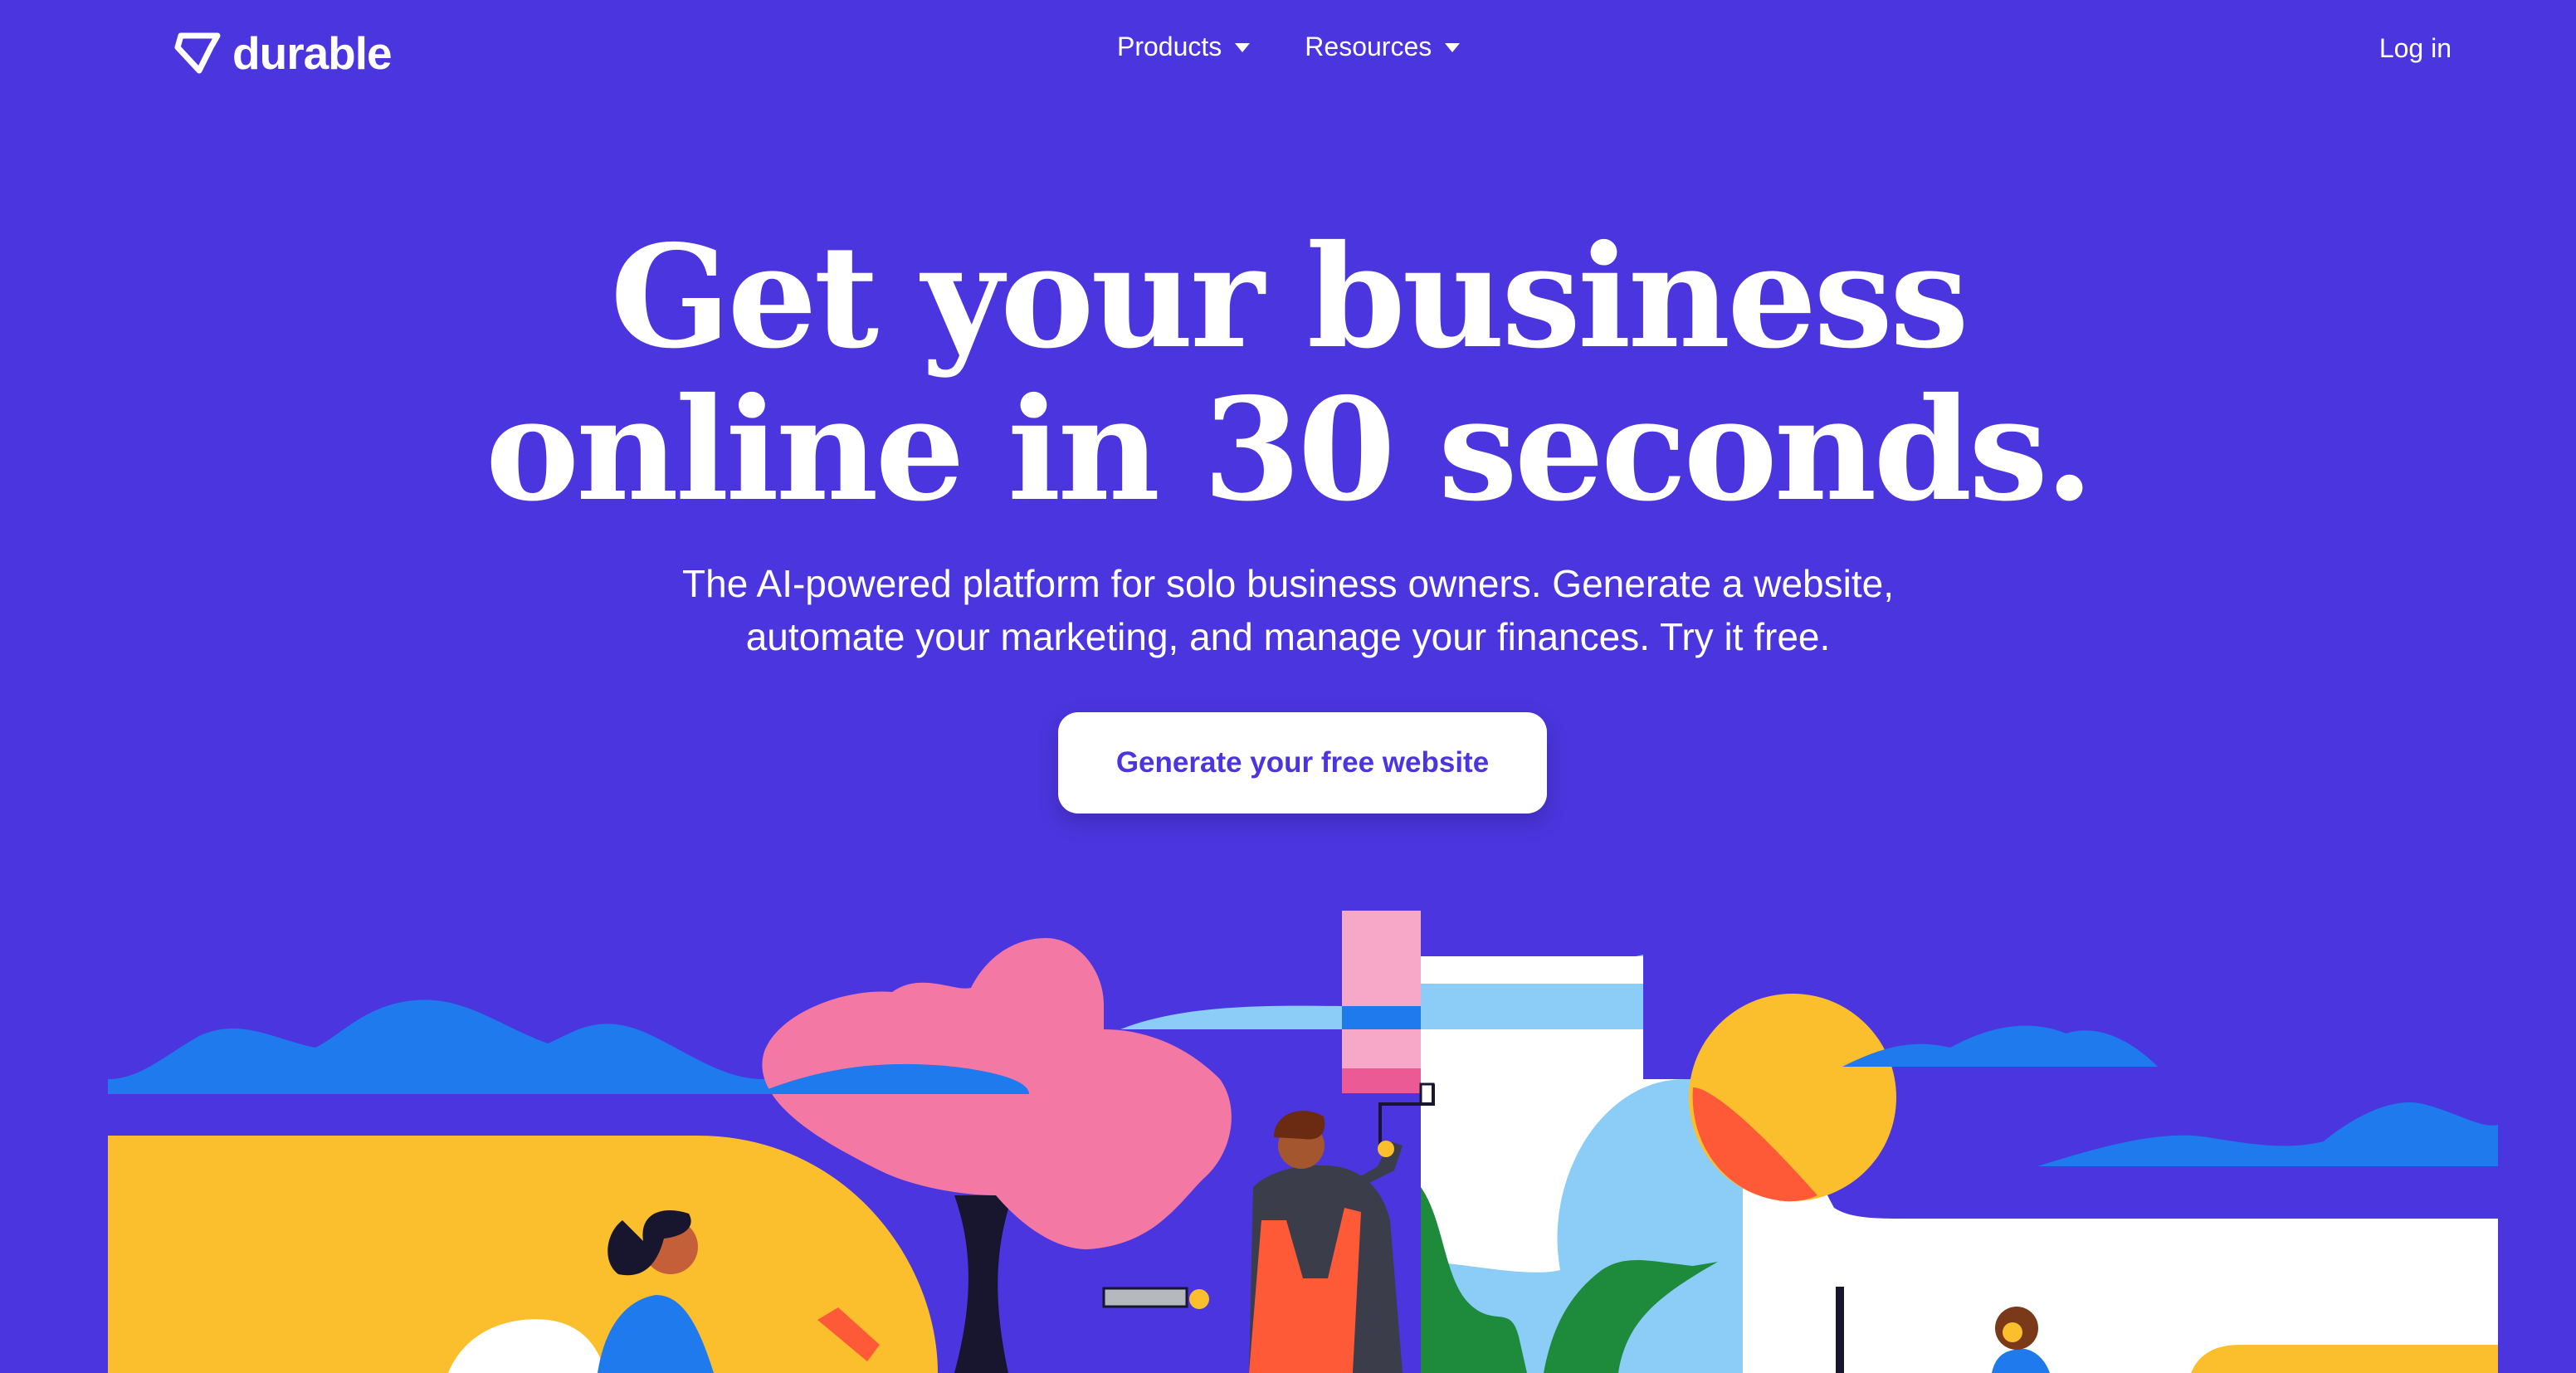  What do you see at coordinates (1368, 46) in the screenshot?
I see `nav-resources-label: Resources` at bounding box center [1368, 46].